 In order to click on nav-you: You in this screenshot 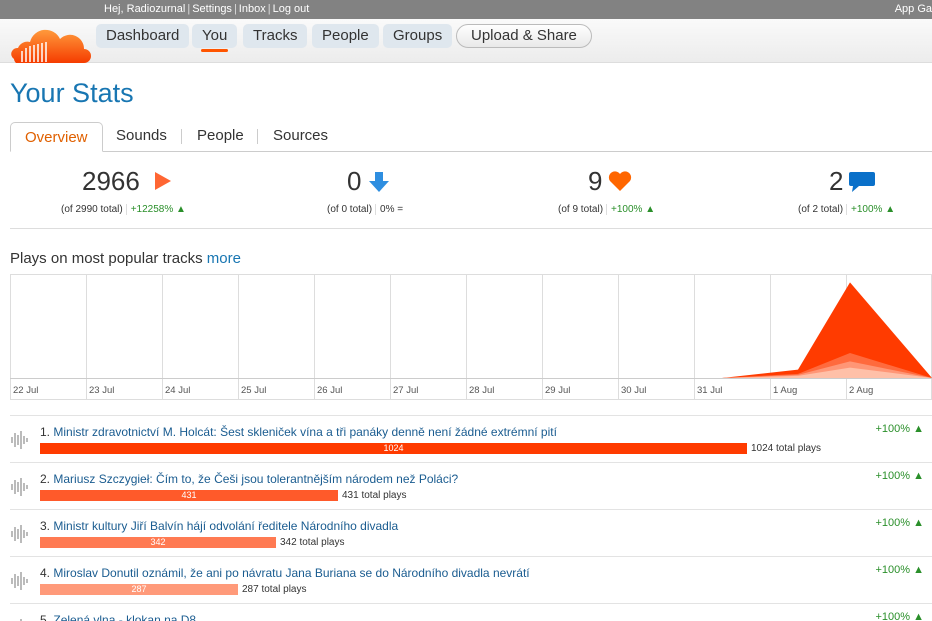, I will do `click(215, 38)`.